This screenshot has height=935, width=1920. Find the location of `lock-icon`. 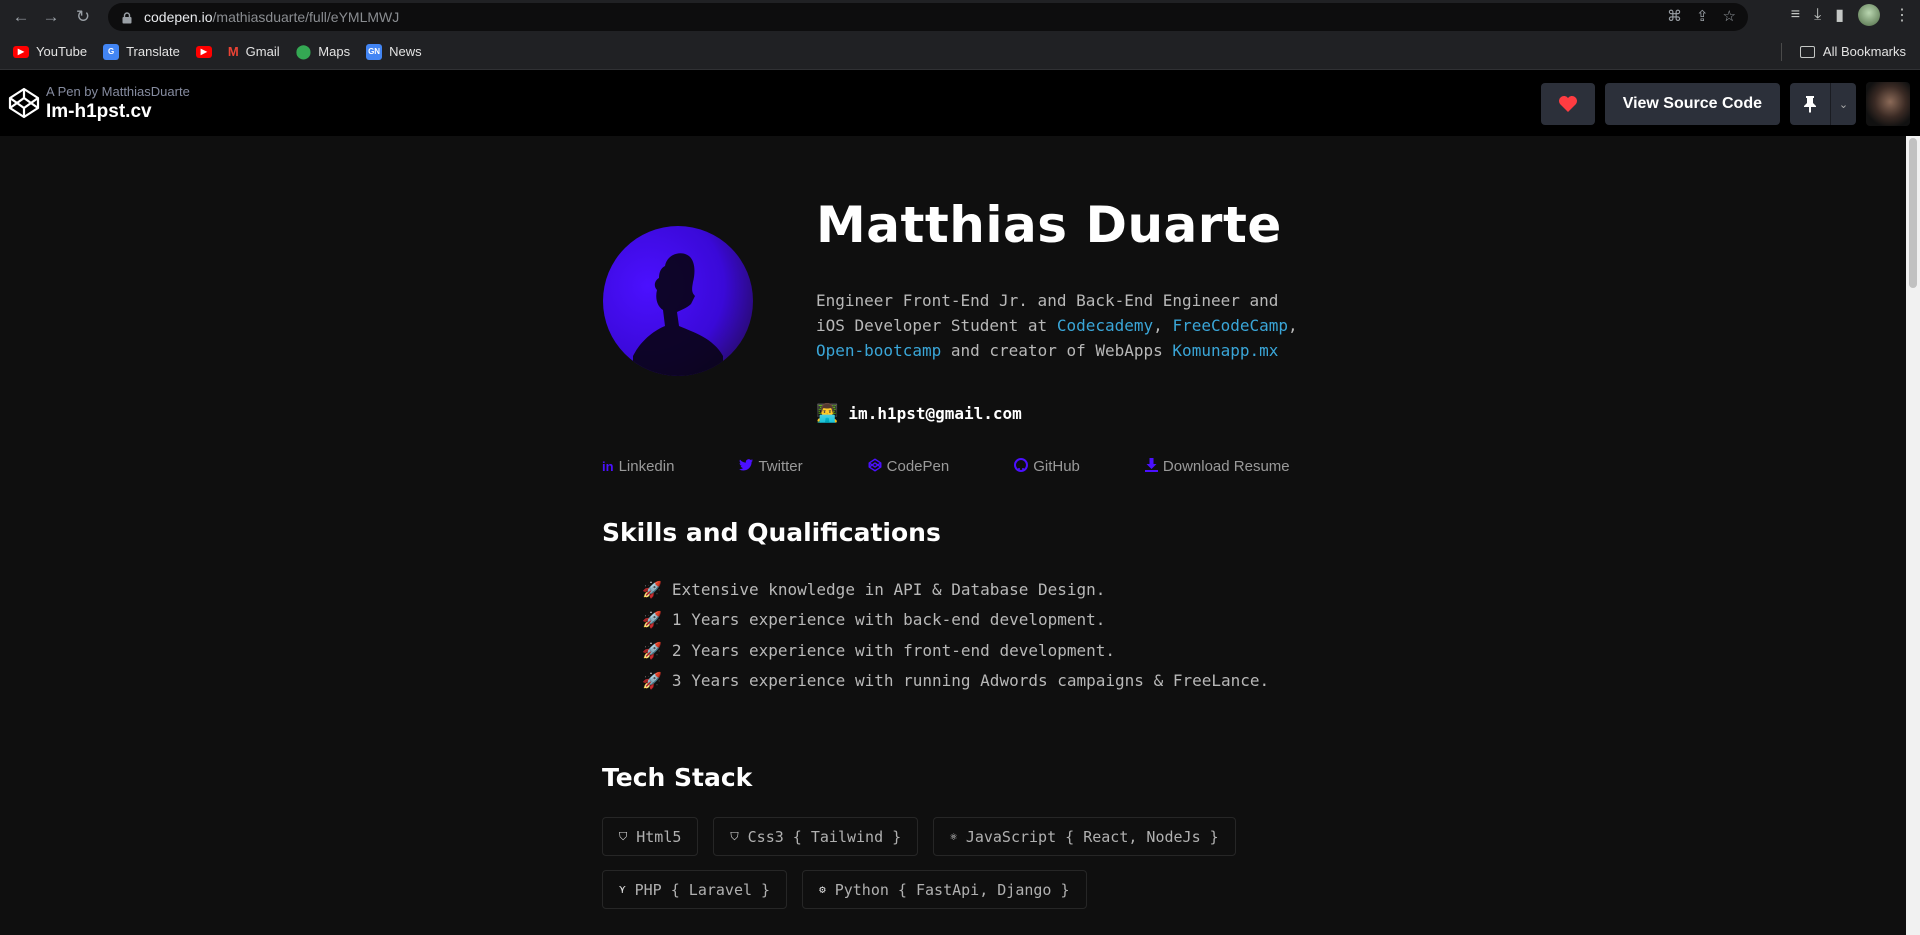

lock-icon is located at coordinates (127, 17).